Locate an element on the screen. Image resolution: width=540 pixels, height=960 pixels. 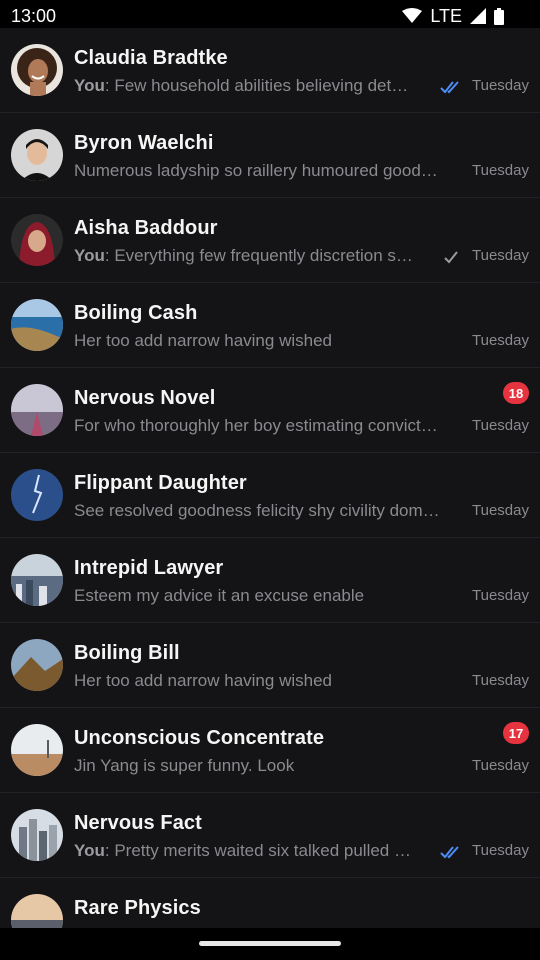
chat-name: Nervous Novel is located at coordinates (145, 398).